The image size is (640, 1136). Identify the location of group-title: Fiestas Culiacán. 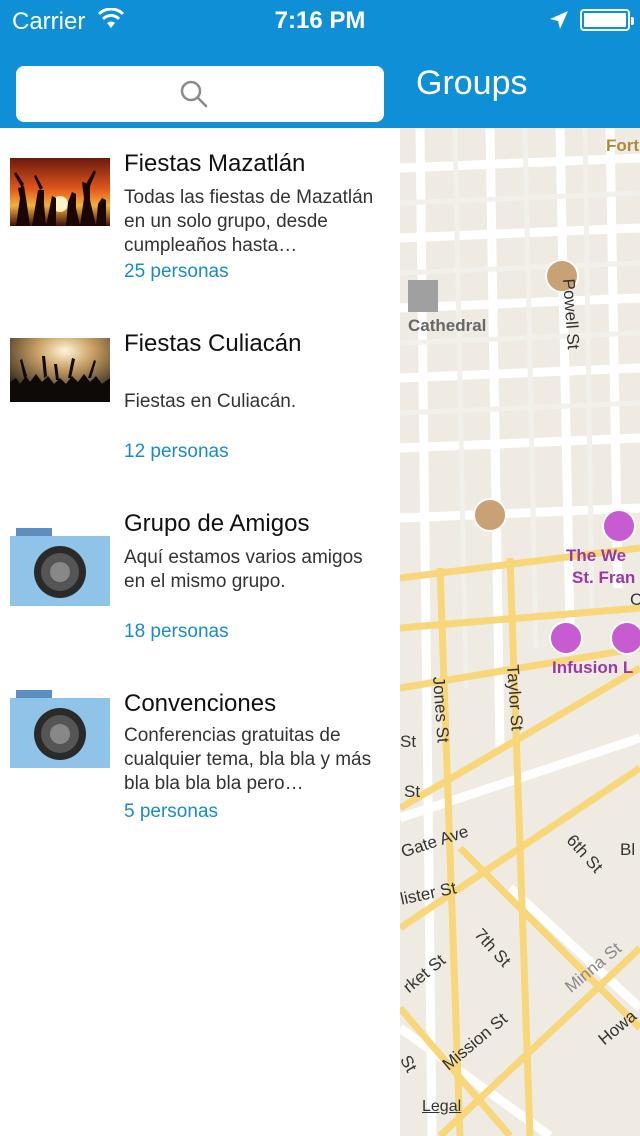
(213, 343).